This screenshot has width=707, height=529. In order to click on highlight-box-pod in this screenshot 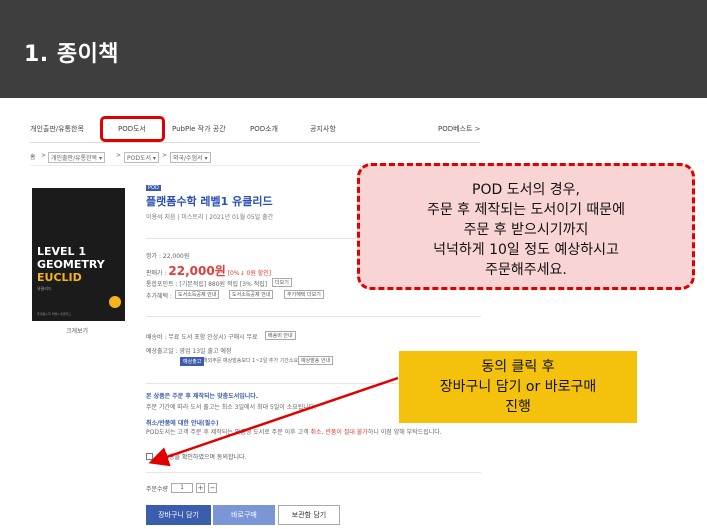, I will do `click(132, 129)`.